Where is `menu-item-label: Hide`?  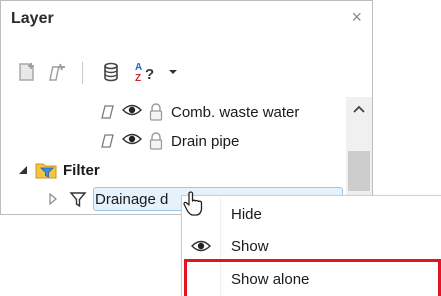
menu-item-label: Hide is located at coordinates (246, 214).